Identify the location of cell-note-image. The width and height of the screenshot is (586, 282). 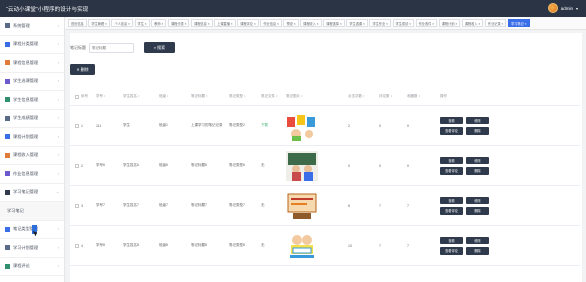
(315, 165).